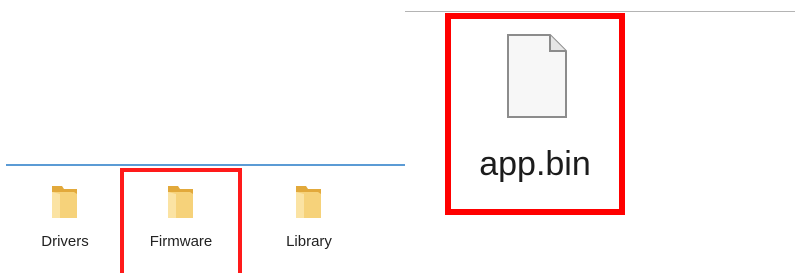 The width and height of the screenshot is (795, 273). What do you see at coordinates (309, 220) in the screenshot?
I see `folder-item-library: Library` at bounding box center [309, 220].